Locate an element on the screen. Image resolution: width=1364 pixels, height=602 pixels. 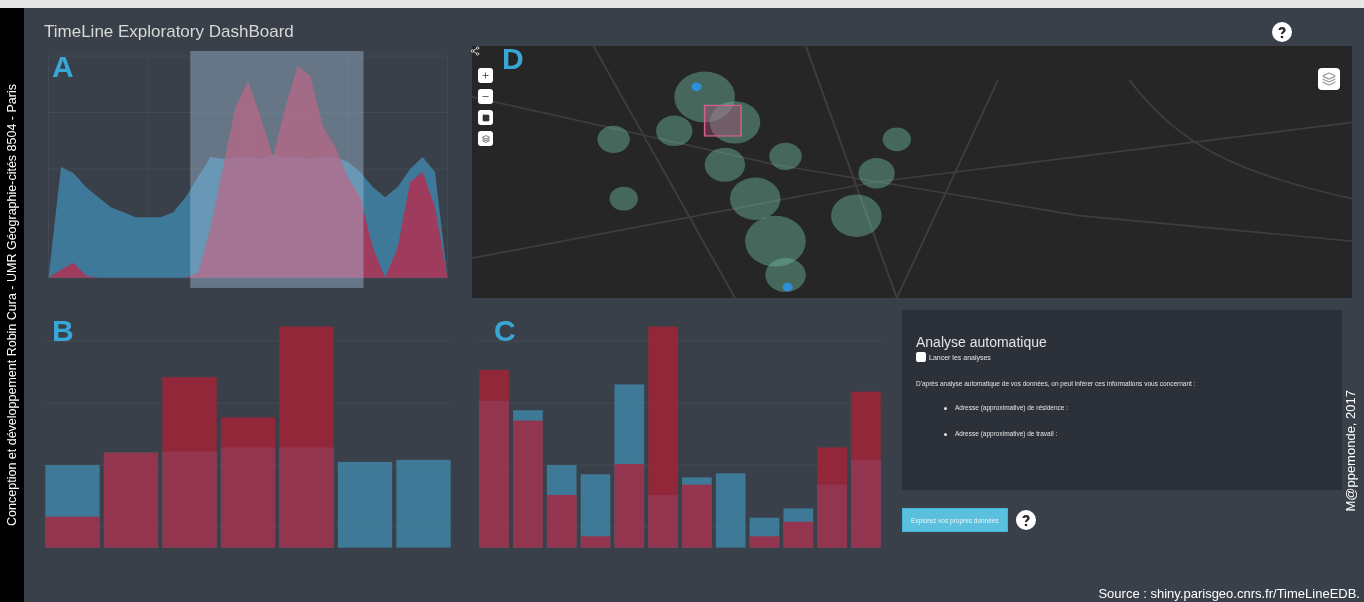
credit-text: Conception et développement Robin Cura - UMR Géographie-cités 8504 - Paris is located at coordinates (12, 305).